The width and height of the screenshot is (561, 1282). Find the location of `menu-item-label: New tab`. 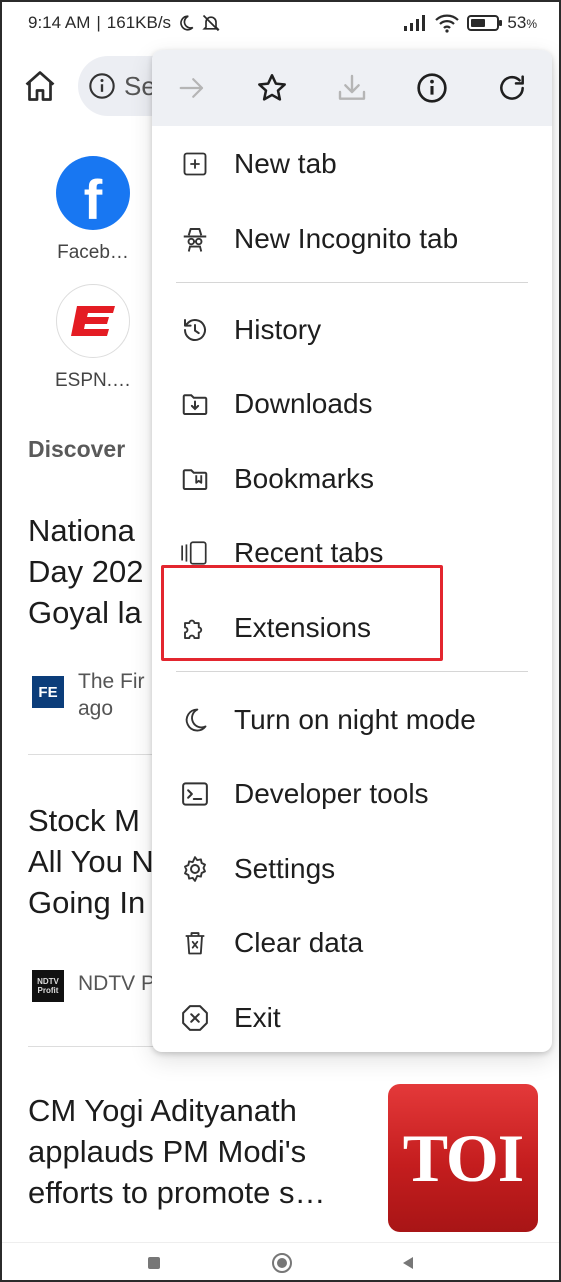

menu-item-label: New tab is located at coordinates (285, 163).